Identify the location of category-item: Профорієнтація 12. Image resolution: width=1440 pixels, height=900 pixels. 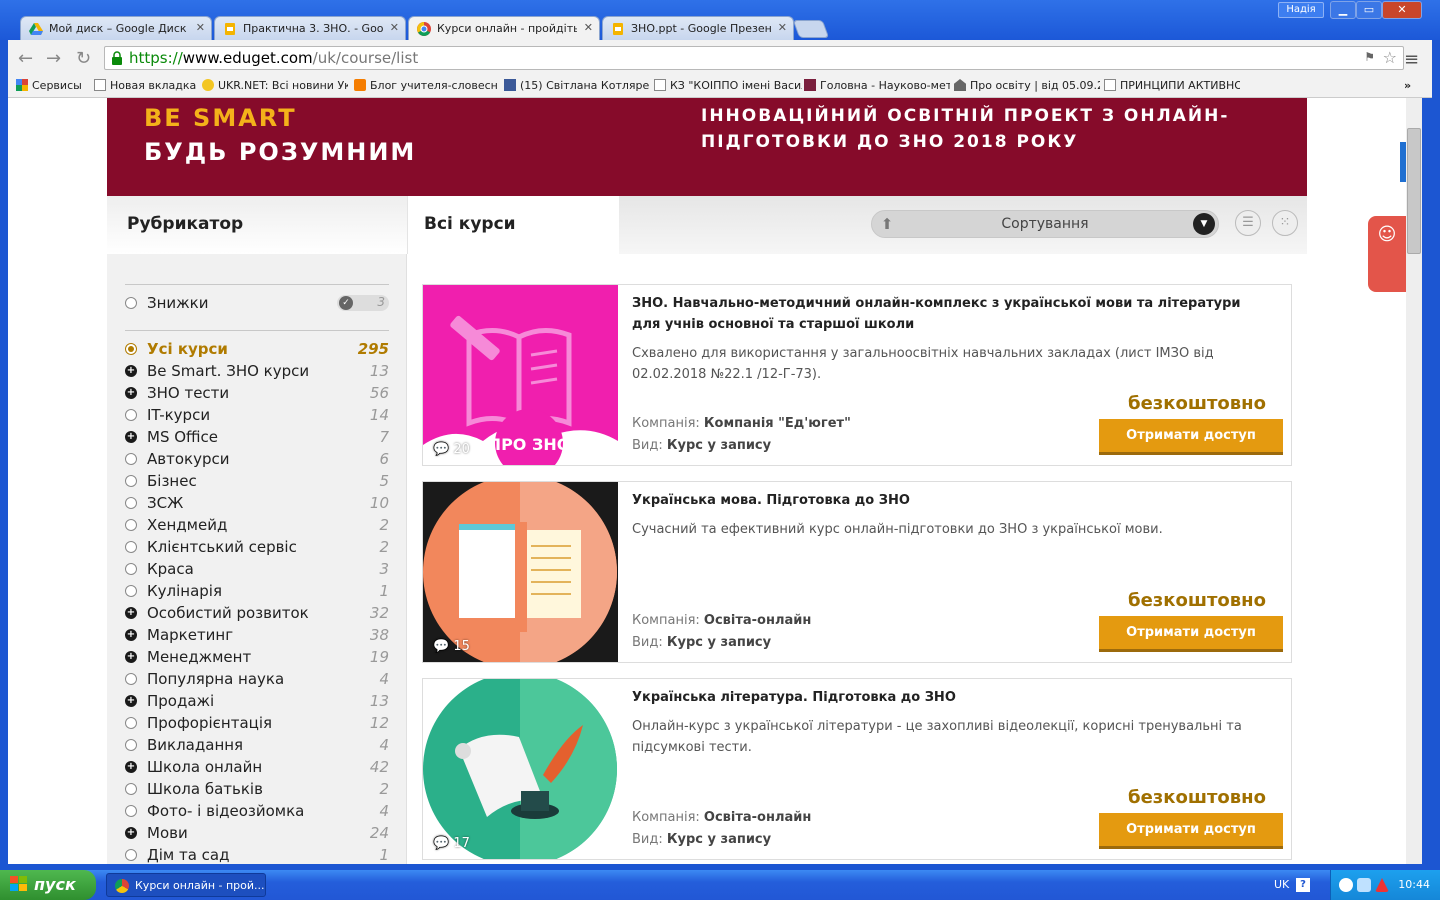
(257, 725).